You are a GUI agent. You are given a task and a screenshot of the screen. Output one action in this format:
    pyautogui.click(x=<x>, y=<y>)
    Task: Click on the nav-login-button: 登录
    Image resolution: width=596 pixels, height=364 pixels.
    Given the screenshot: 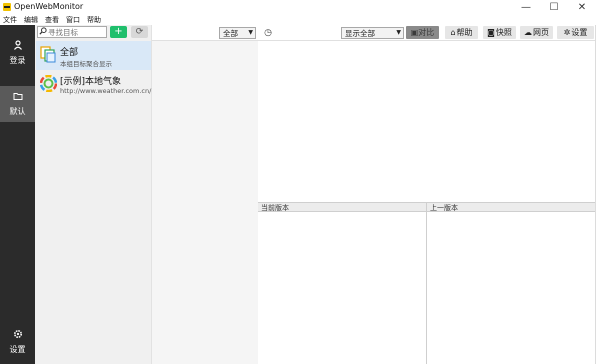 What is the action you would take?
    pyautogui.click(x=17, y=52)
    